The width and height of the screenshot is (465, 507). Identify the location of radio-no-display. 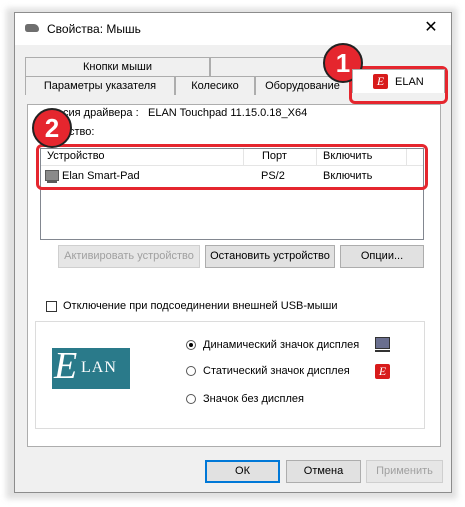
(191, 399).